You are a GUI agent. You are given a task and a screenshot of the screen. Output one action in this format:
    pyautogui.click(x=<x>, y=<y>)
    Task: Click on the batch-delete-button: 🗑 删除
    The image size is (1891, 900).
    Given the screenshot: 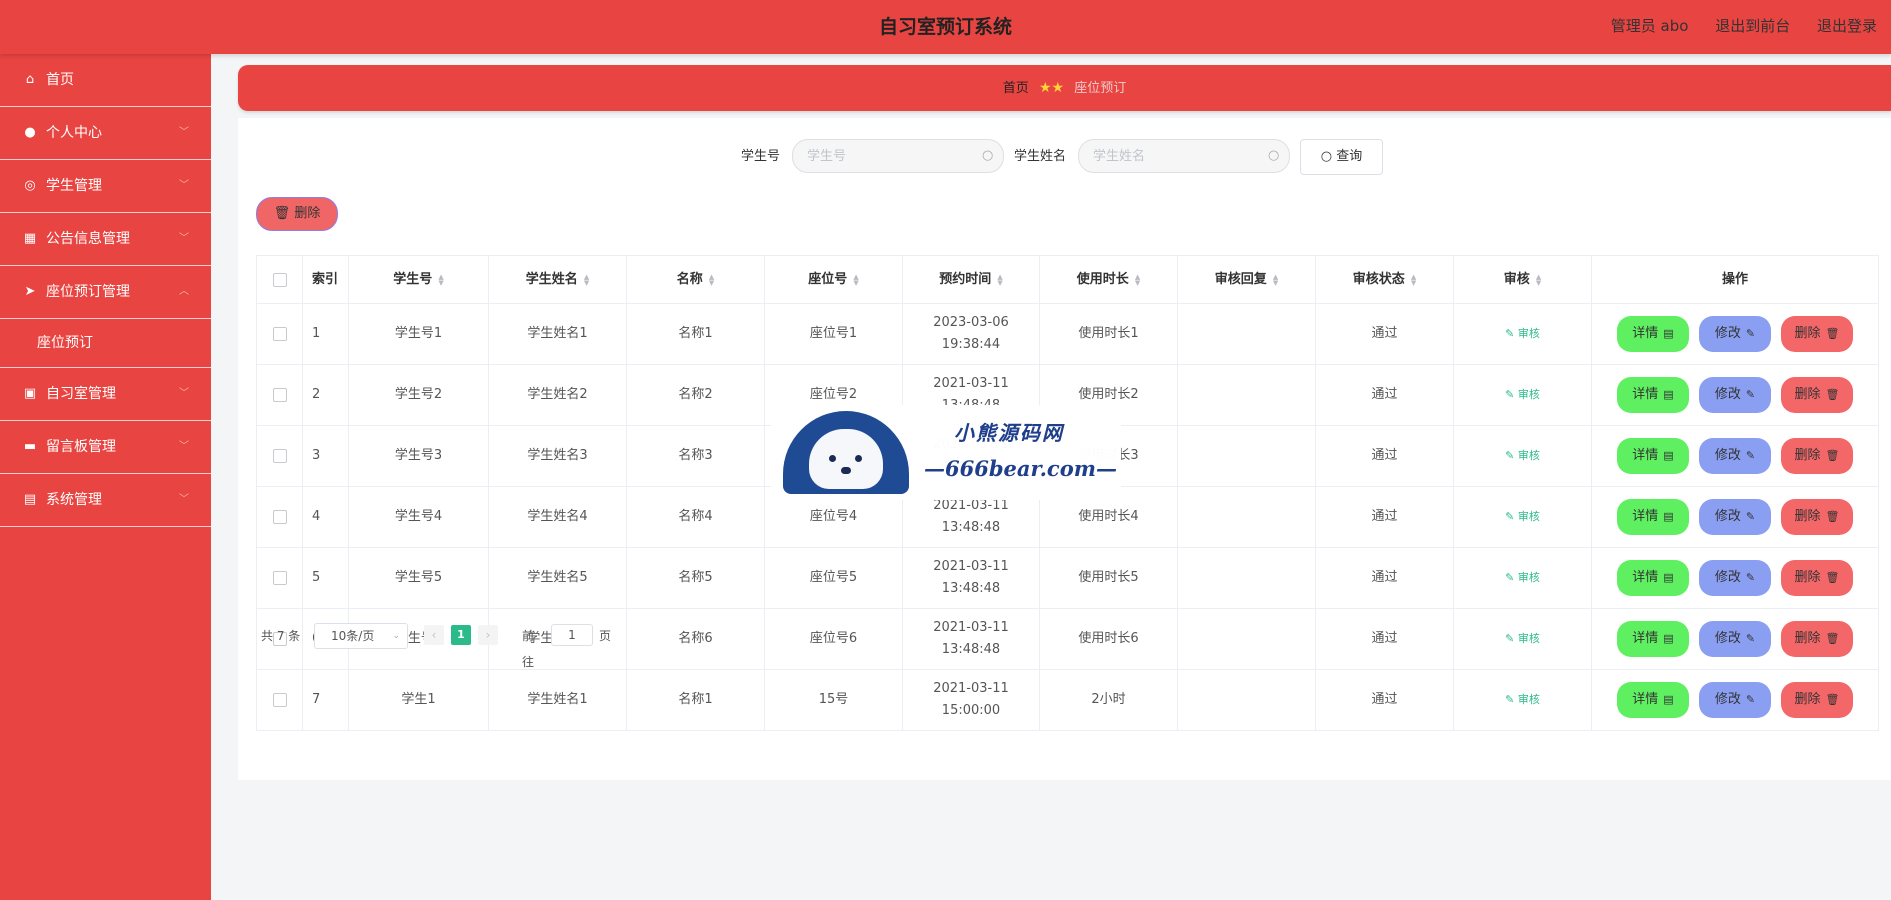 What is the action you would take?
    pyautogui.click(x=297, y=214)
    